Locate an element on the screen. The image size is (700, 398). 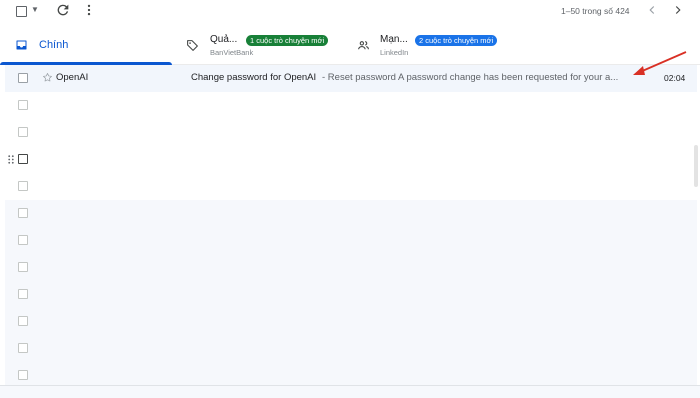
social-new-badge: 2 cuộc trò chuyện mới is located at coordinates (456, 40).